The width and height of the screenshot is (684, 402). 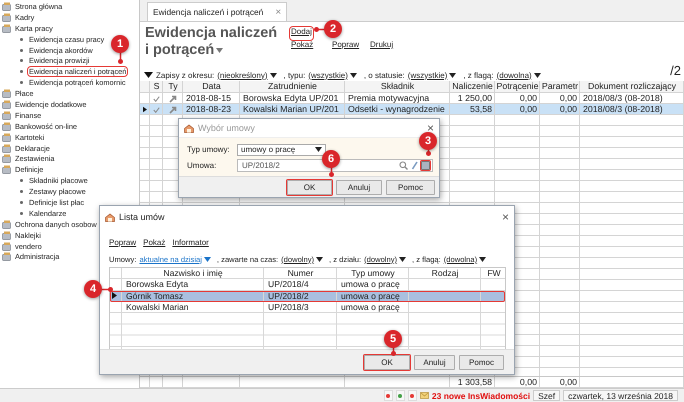 I want to click on filter-label: , z flagą:, so click(x=478, y=75).